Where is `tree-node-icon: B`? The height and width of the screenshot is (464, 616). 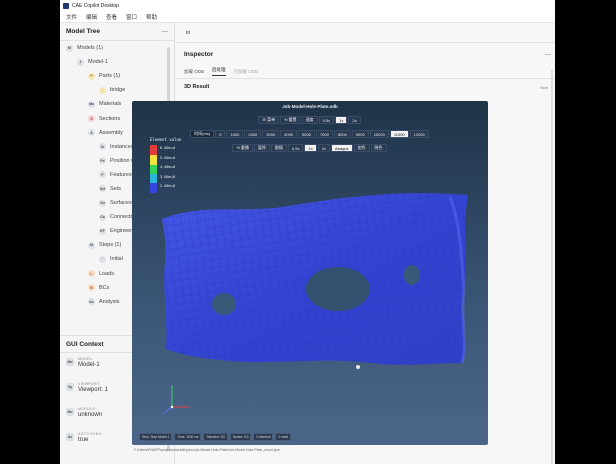
tree-node-icon: B is located at coordinates (91, 288).